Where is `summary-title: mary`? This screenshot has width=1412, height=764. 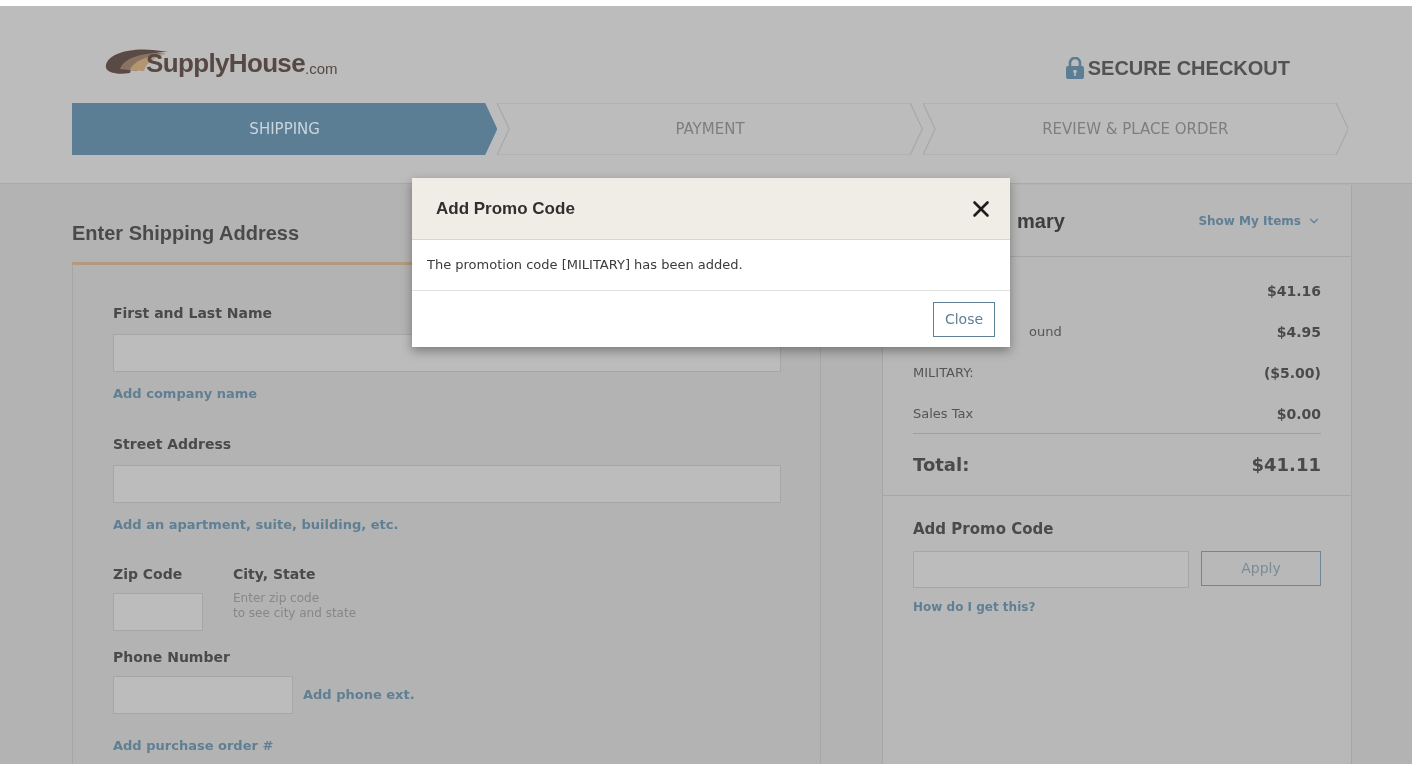
summary-title: mary is located at coordinates (1041, 221).